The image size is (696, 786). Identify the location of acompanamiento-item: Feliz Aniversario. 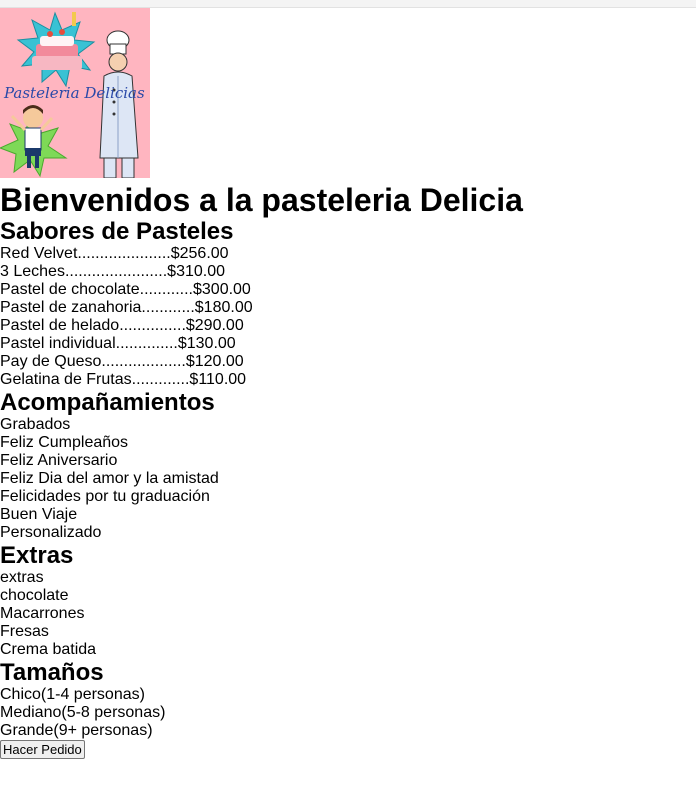
(59, 460).